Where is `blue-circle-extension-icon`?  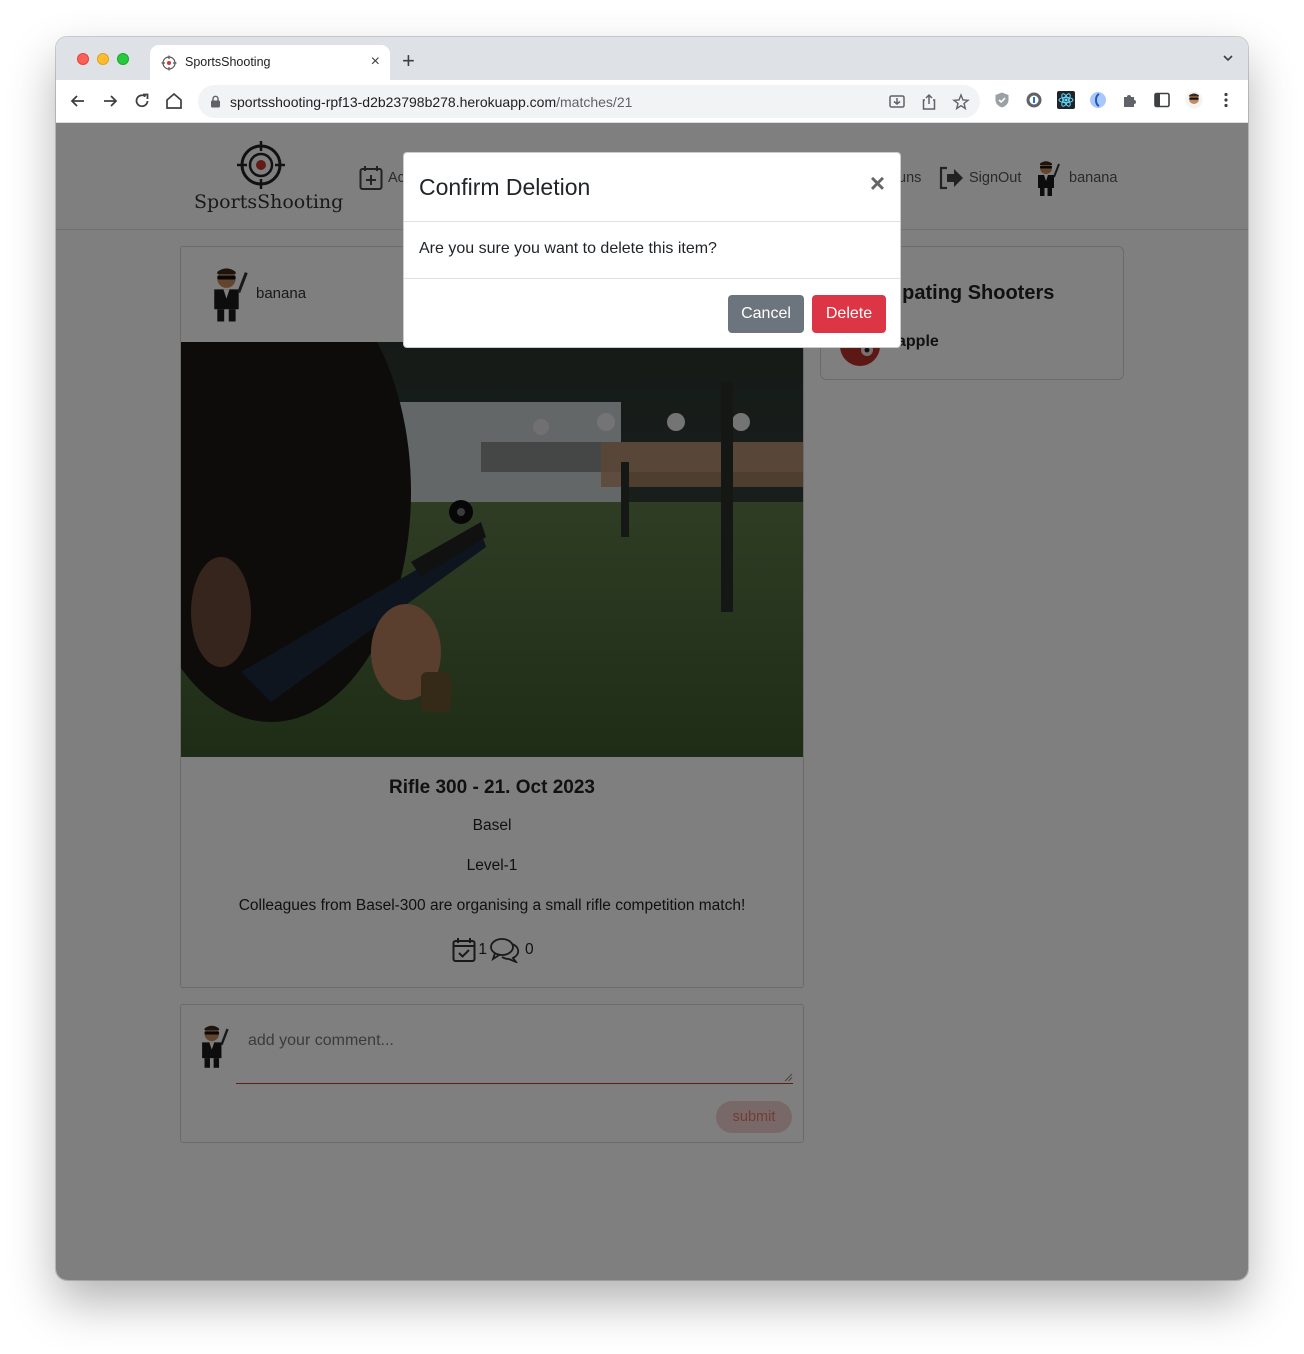 blue-circle-extension-icon is located at coordinates (1098, 100).